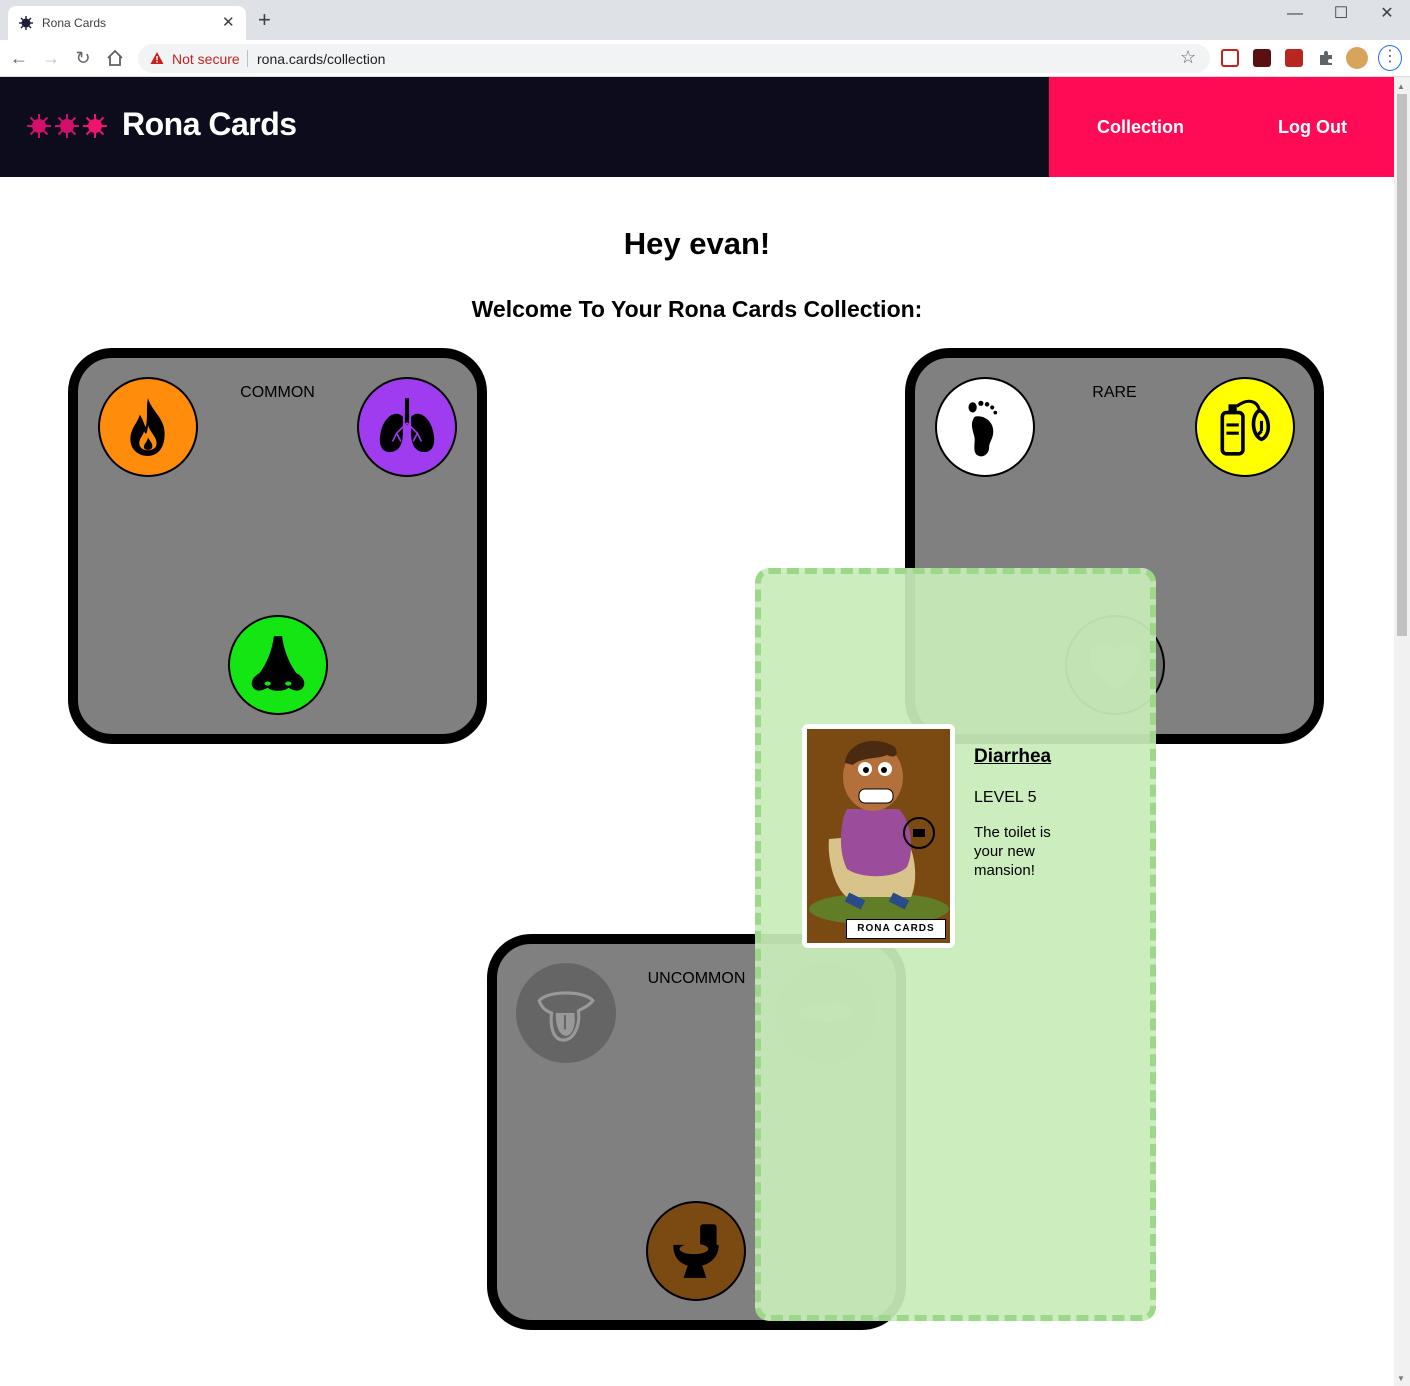 This screenshot has width=1410, height=1386. I want to click on nav-collection-link: Collection, so click(1140, 127).